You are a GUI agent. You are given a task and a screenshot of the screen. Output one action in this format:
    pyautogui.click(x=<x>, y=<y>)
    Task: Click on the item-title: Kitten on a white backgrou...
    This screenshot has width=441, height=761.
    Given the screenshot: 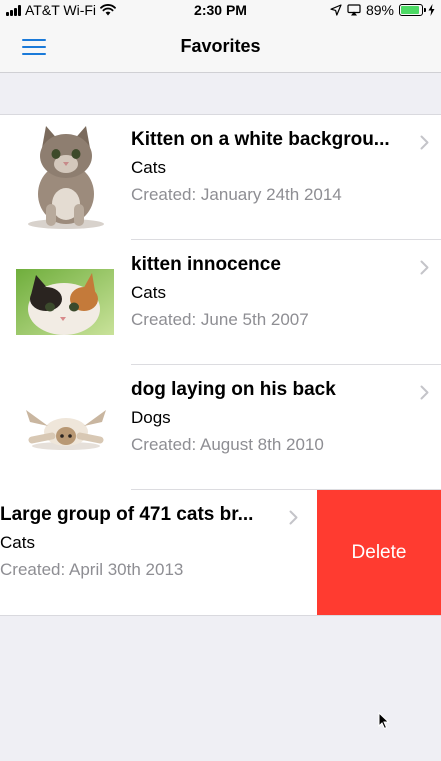 What is the action you would take?
    pyautogui.click(x=260, y=139)
    